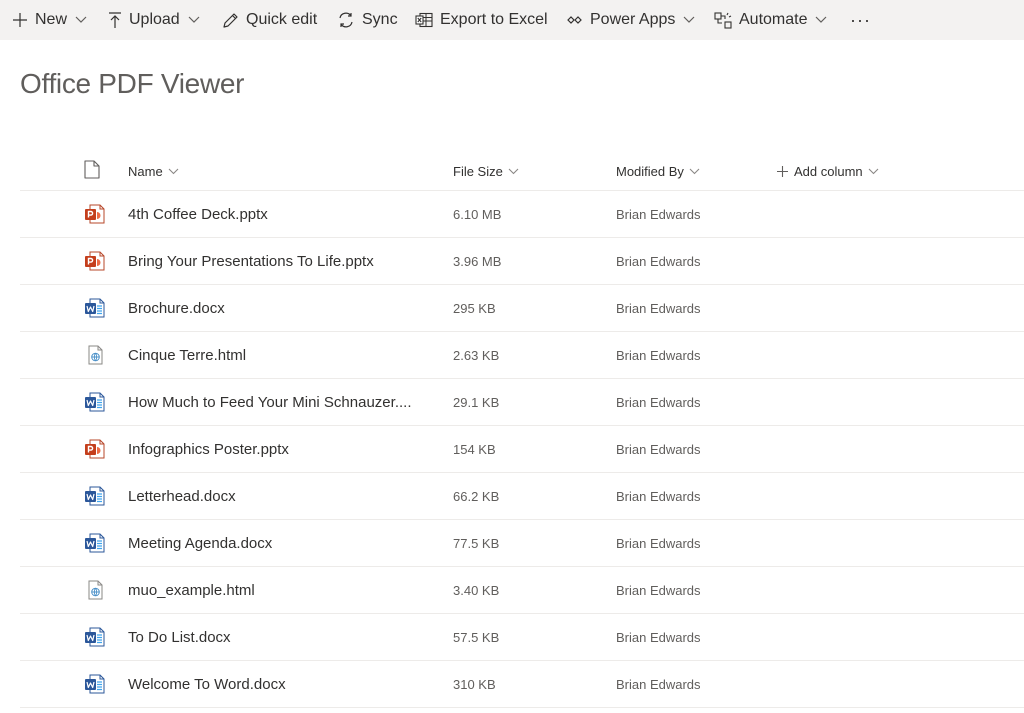 This screenshot has width=1024, height=713. I want to click on file-size: 66.2 KB, so click(476, 496).